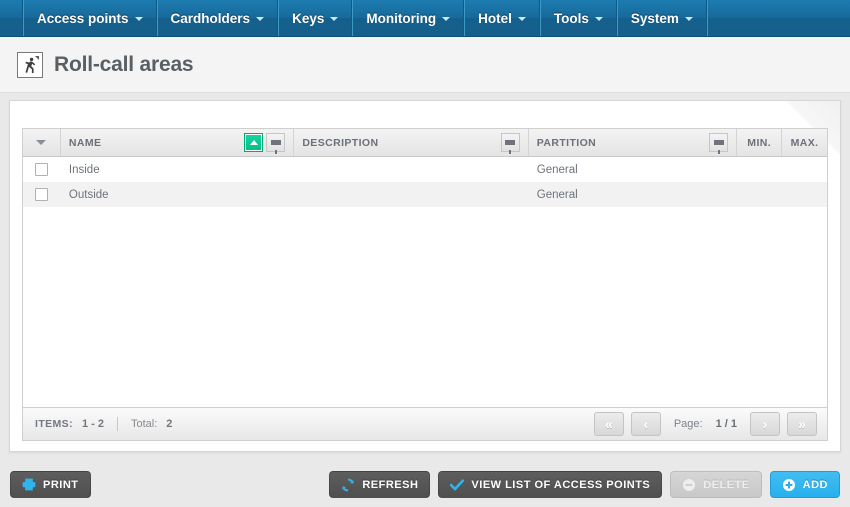 This screenshot has width=850, height=507. I want to click on print-button: PRINT, so click(50, 484).